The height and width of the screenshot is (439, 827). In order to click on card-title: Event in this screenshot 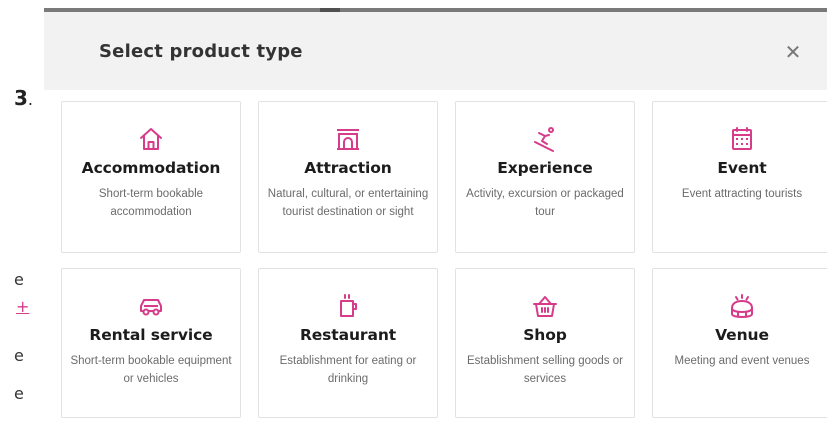, I will do `click(742, 168)`.